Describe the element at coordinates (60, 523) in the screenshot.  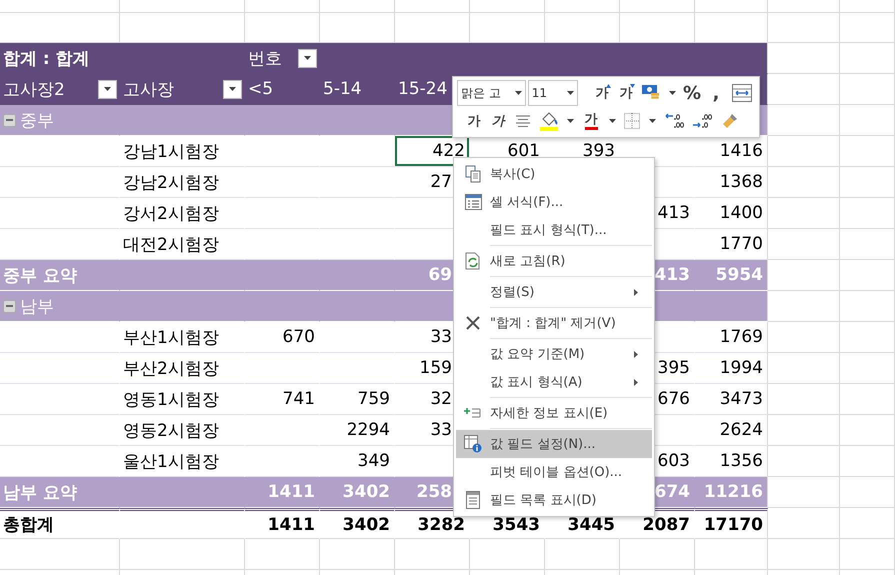
I see `row-label: 총합계` at that location.